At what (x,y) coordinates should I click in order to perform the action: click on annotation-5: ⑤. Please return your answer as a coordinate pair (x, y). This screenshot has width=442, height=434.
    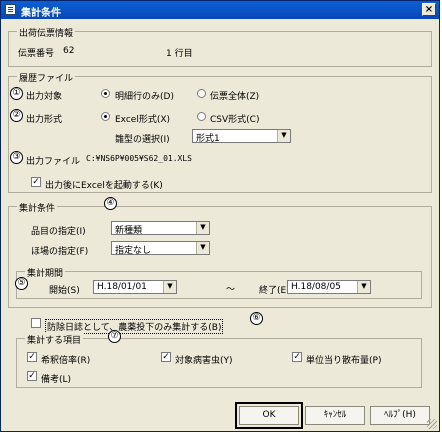
    Looking at the image, I should click on (21, 283).